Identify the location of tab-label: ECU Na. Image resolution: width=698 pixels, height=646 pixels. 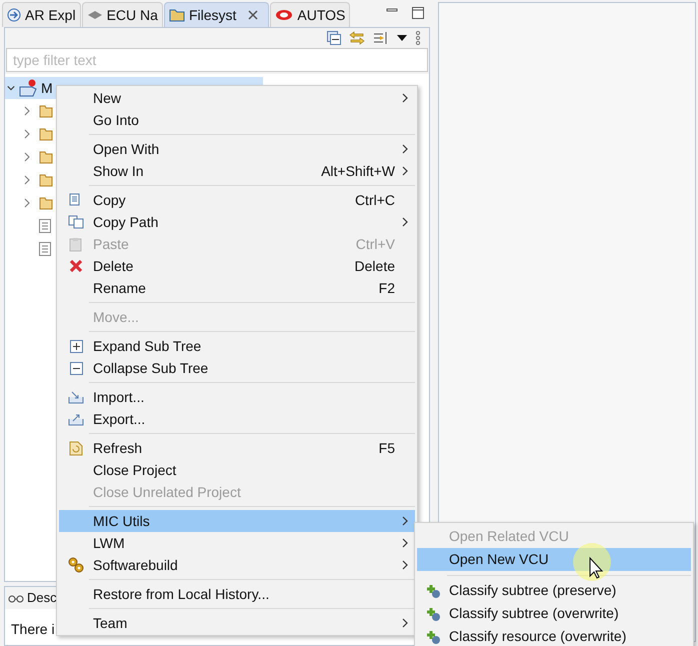
(132, 15).